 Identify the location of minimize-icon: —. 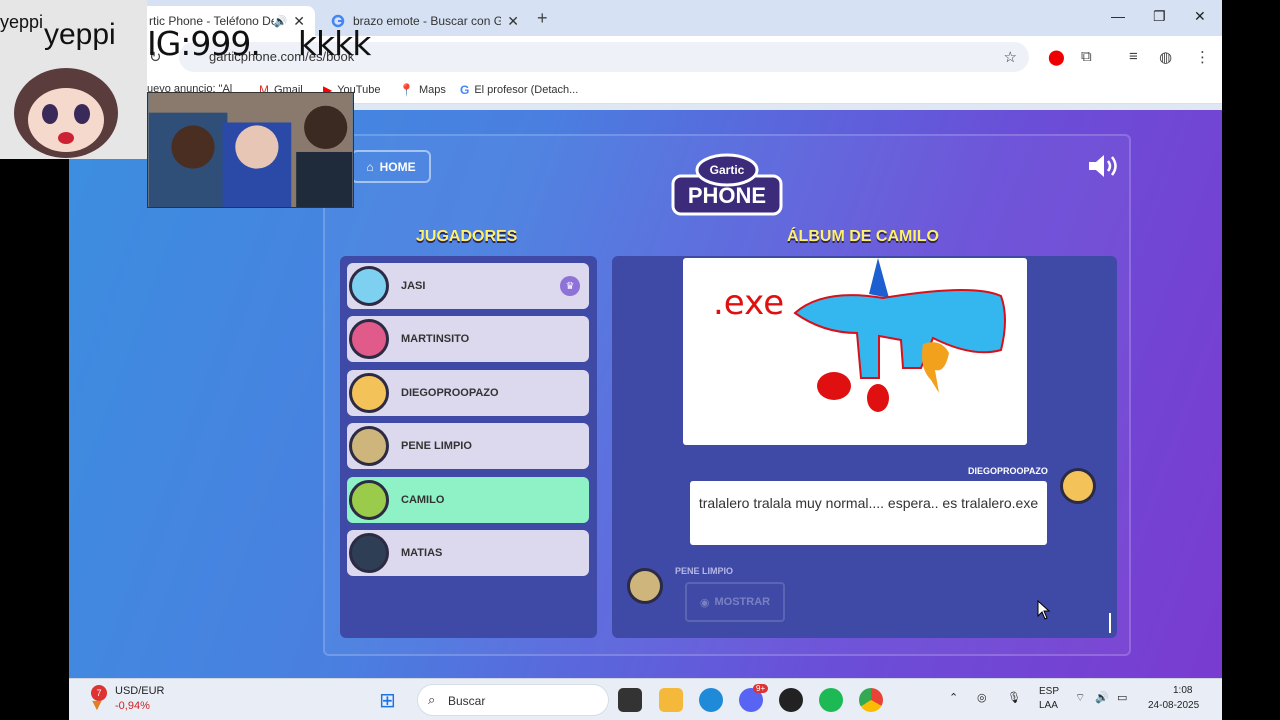
(1118, 16).